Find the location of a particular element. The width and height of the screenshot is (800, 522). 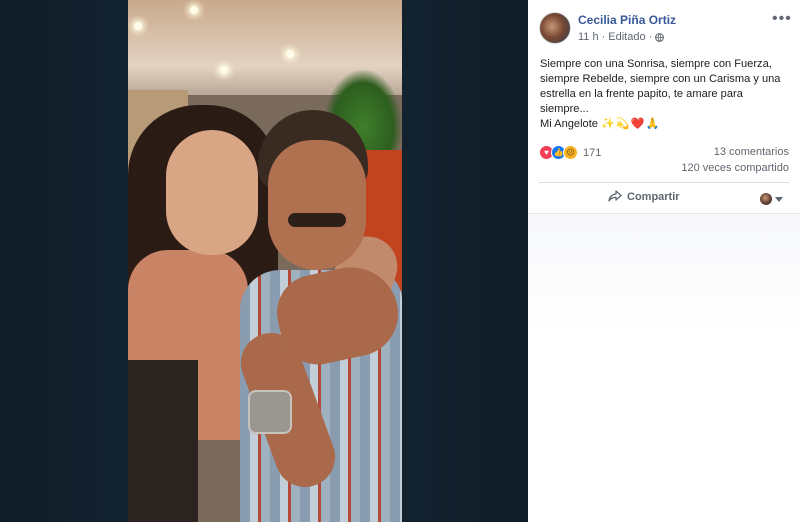

chevron-down-icon is located at coordinates (779, 199).